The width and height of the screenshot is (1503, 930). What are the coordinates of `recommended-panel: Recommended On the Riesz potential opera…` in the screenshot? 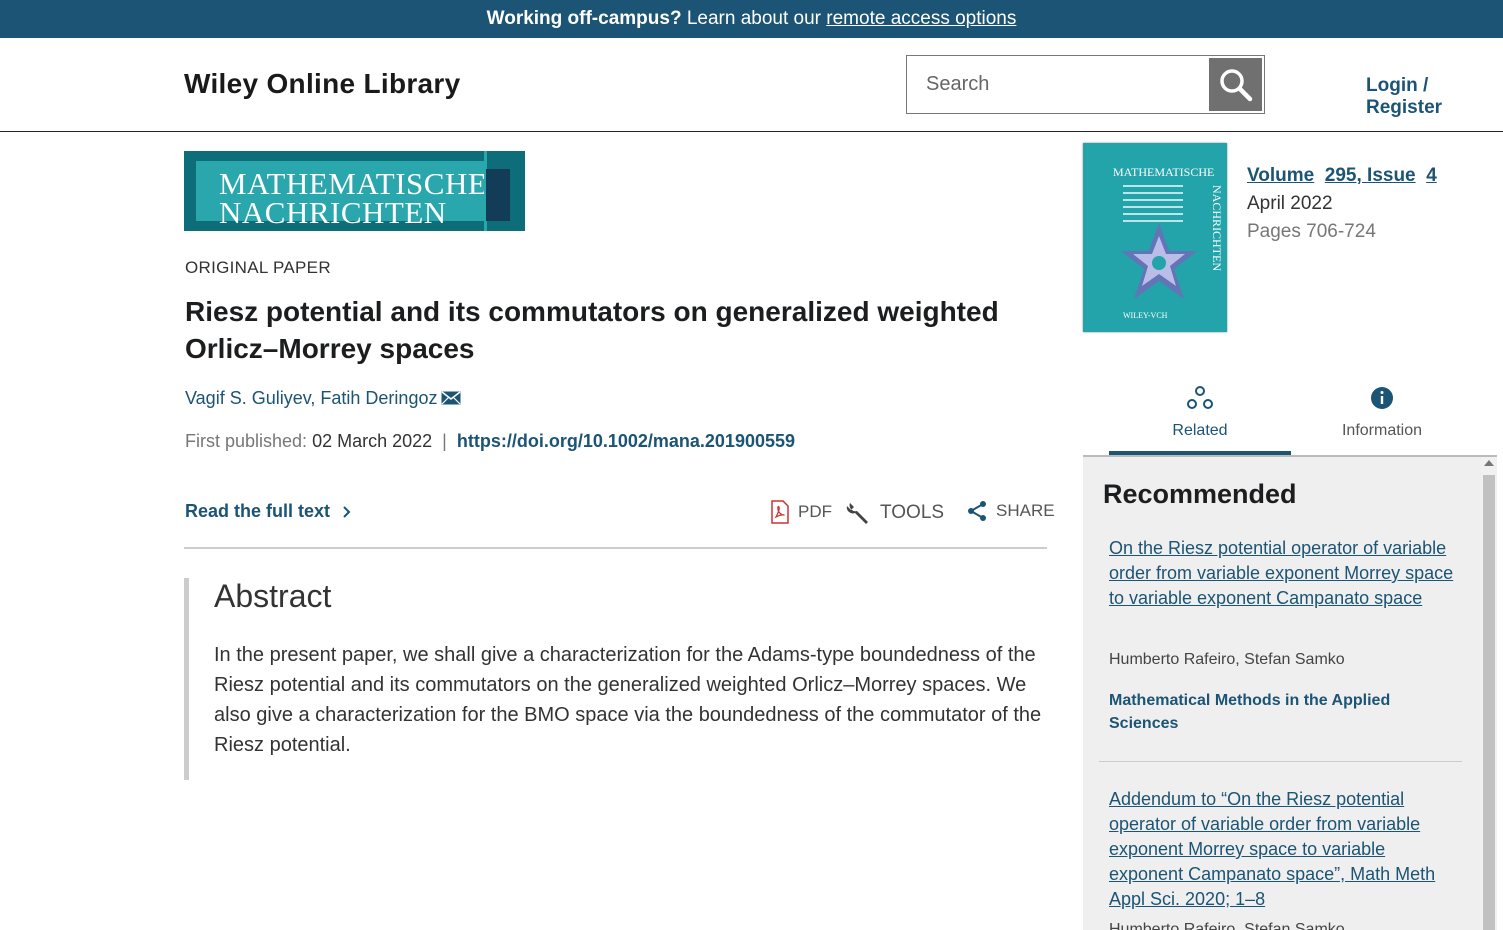 It's located at (1282, 693).